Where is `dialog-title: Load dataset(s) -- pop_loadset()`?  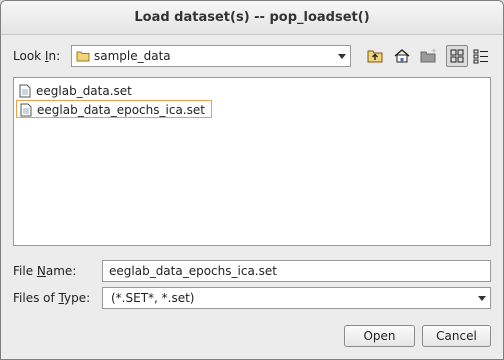 dialog-title: Load dataset(s) -- pop_loadset() is located at coordinates (252, 18).